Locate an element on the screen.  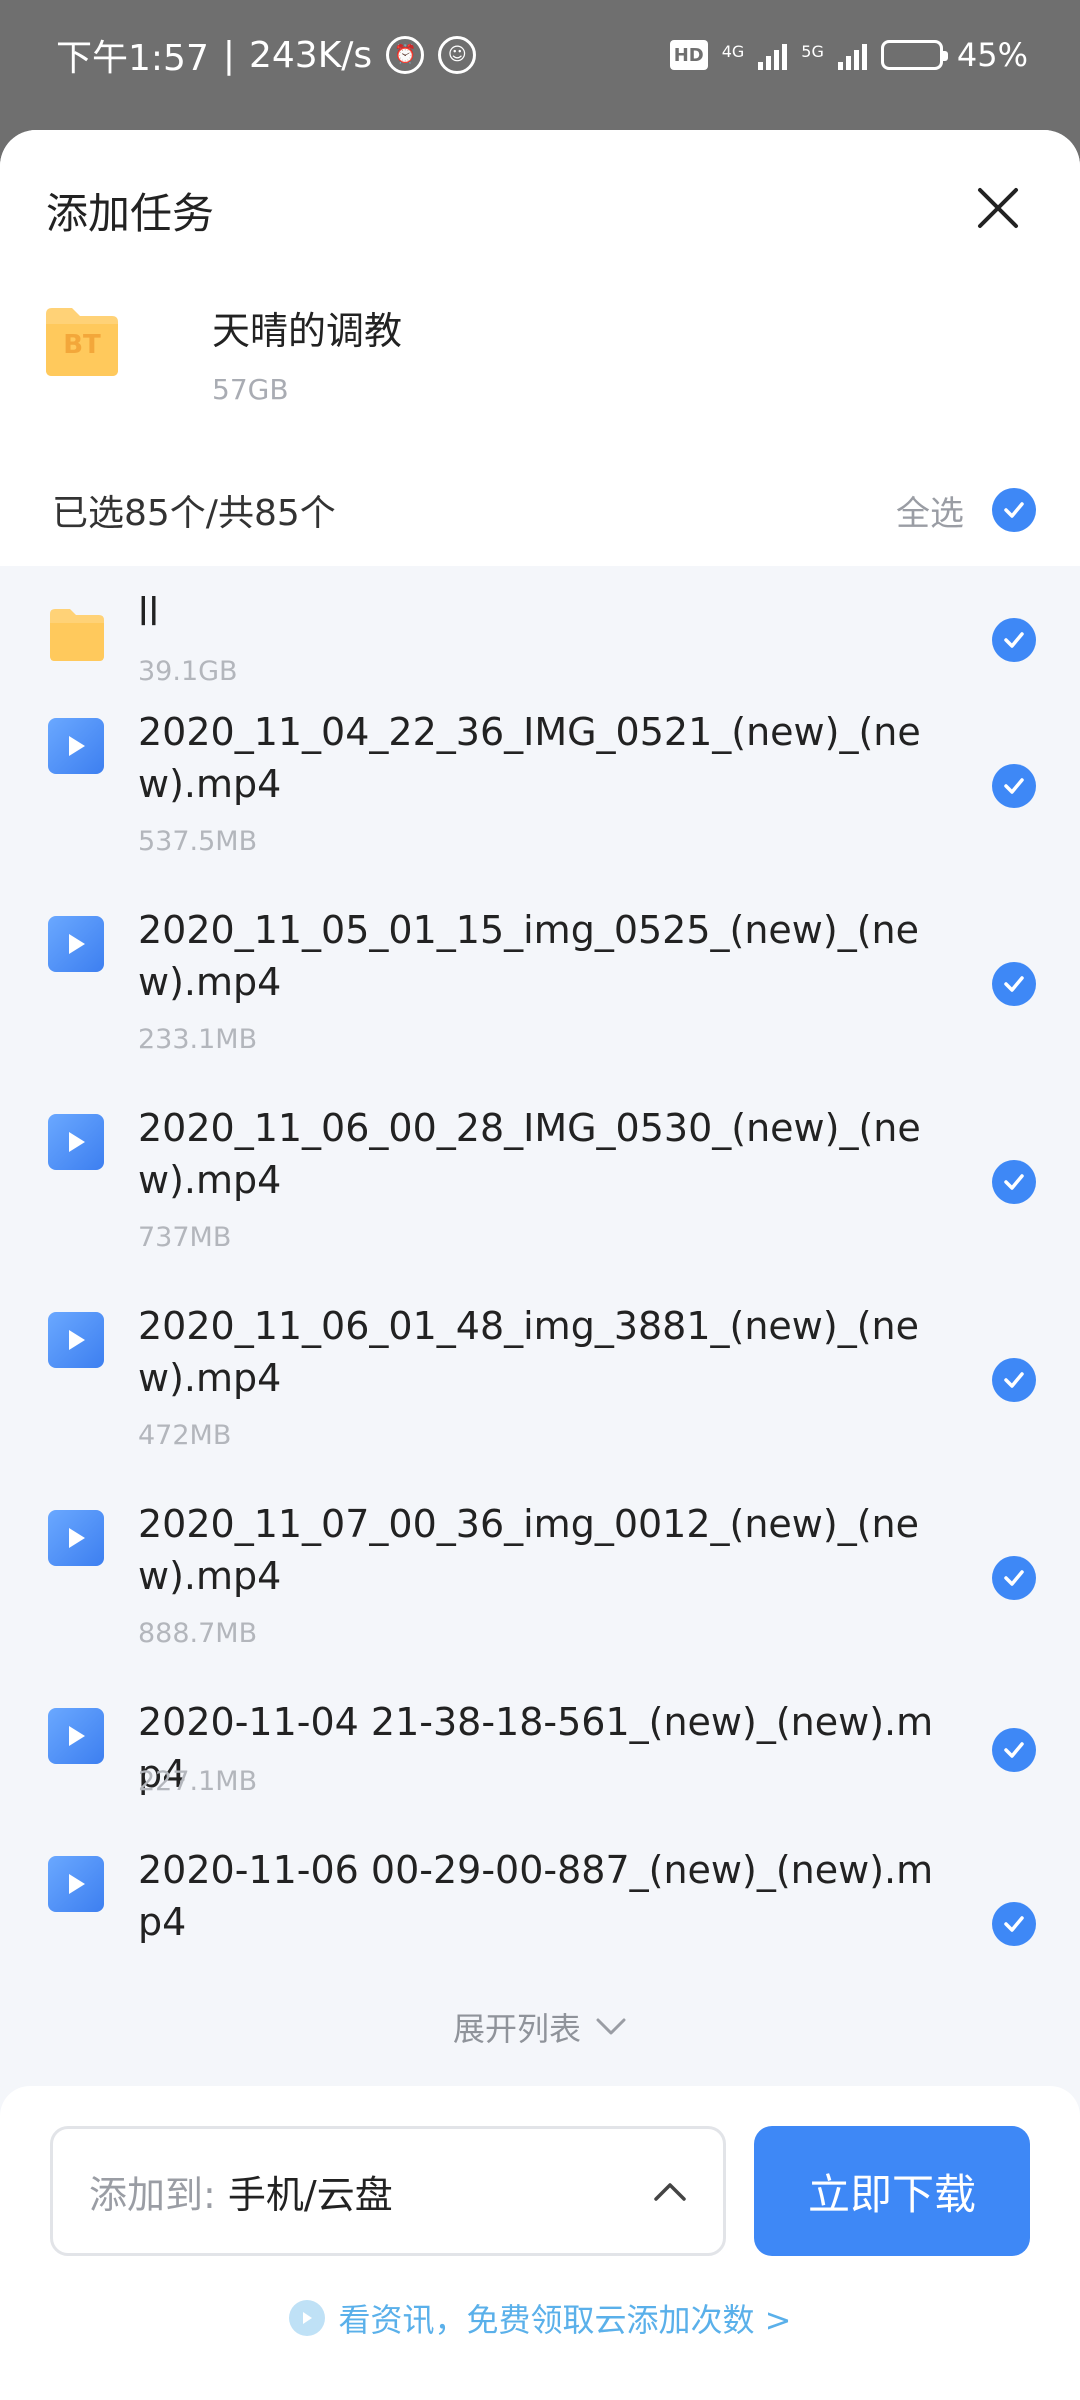
list-item: 2020-11-06 00-29-00-887_(new)_(new).mp4 is located at coordinates (540, 1900).